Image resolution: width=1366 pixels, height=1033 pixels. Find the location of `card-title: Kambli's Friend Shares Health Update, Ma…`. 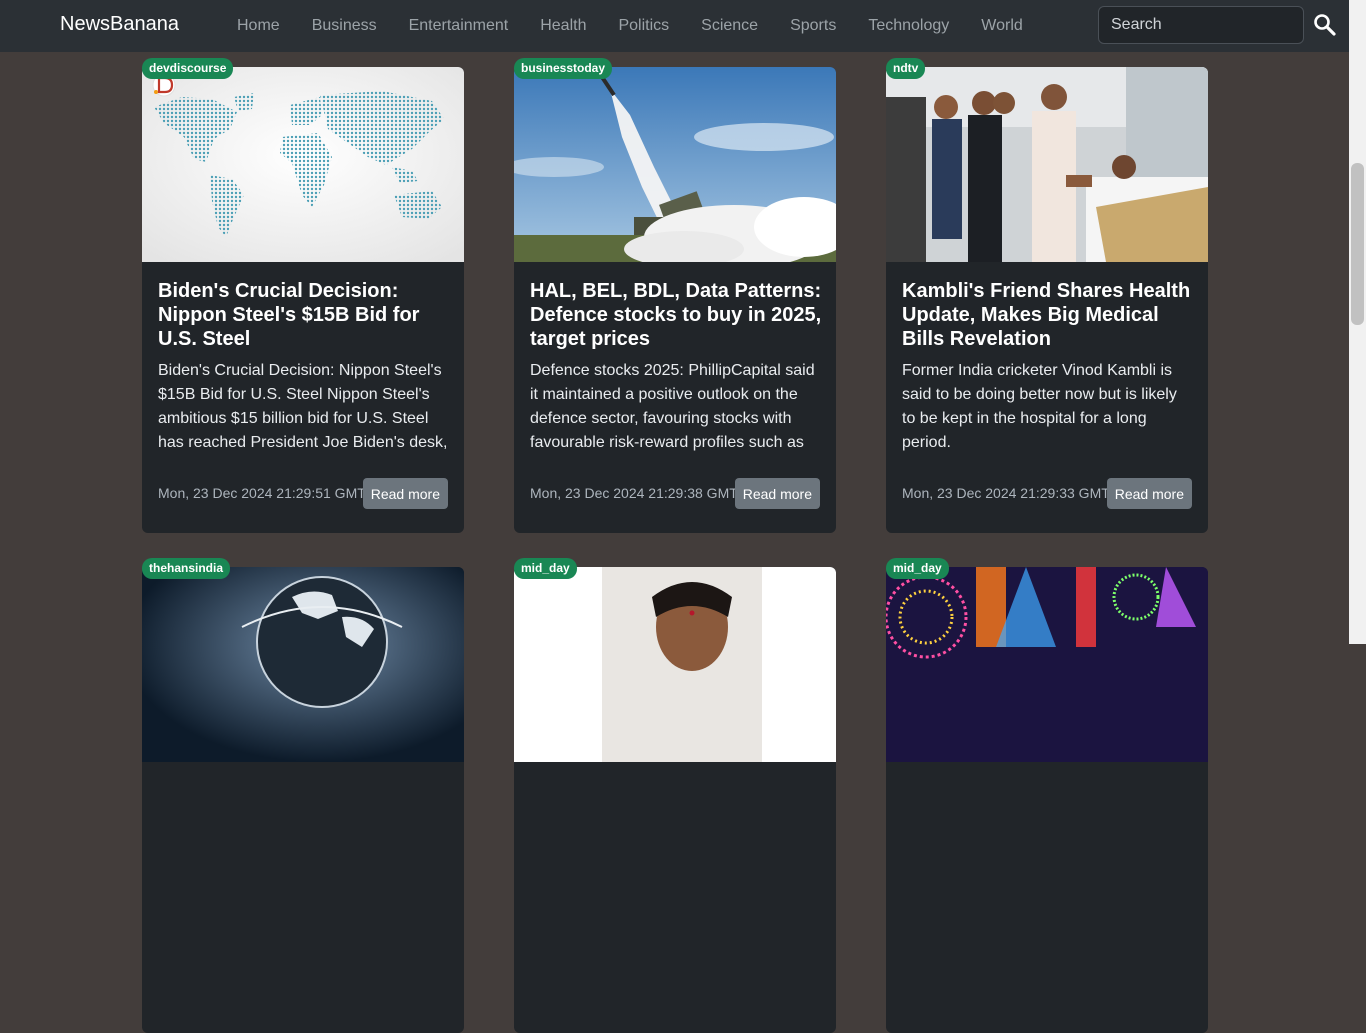

card-title: Kambli's Friend Shares Health Update, Ma… is located at coordinates (1048, 315).